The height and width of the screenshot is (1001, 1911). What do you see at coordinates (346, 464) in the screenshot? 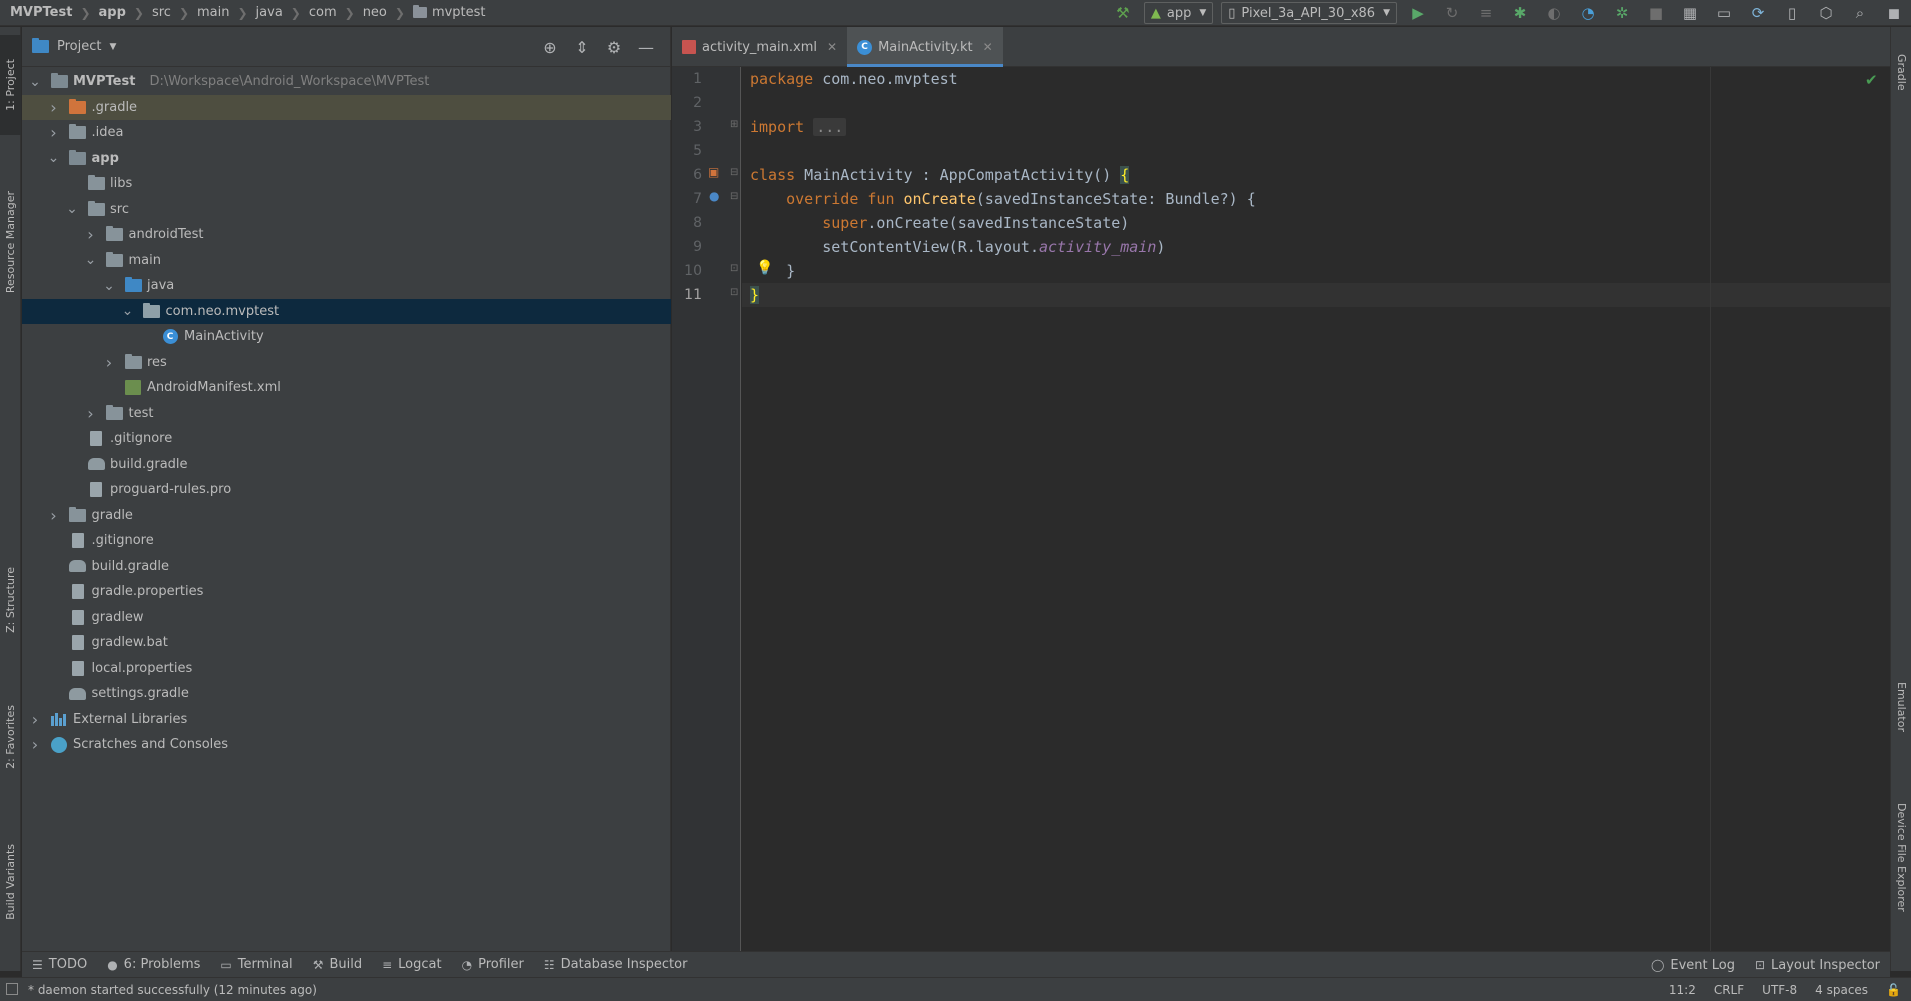
I see `tree-item: build.gradle` at bounding box center [346, 464].